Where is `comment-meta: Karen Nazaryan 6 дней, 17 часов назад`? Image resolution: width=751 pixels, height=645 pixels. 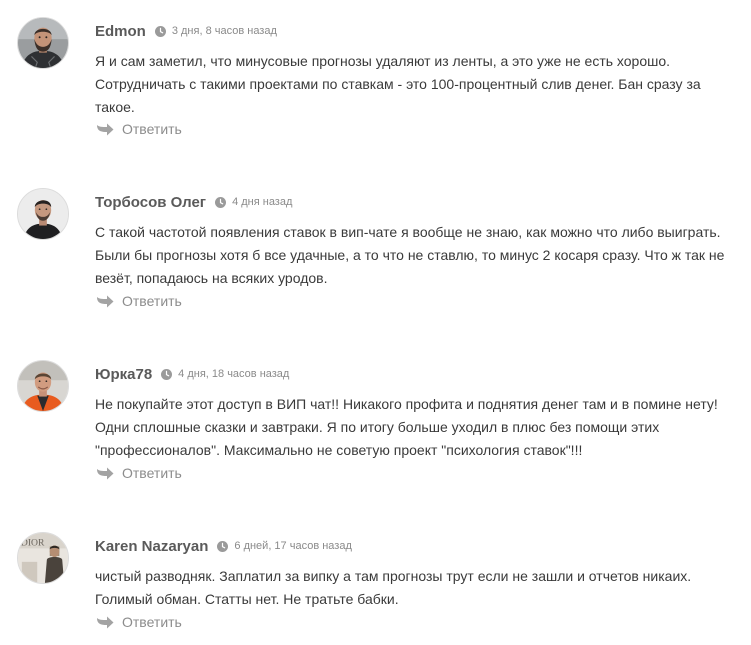 comment-meta: Karen Nazaryan 6 дней, 17 часов назад is located at coordinates (223, 546).